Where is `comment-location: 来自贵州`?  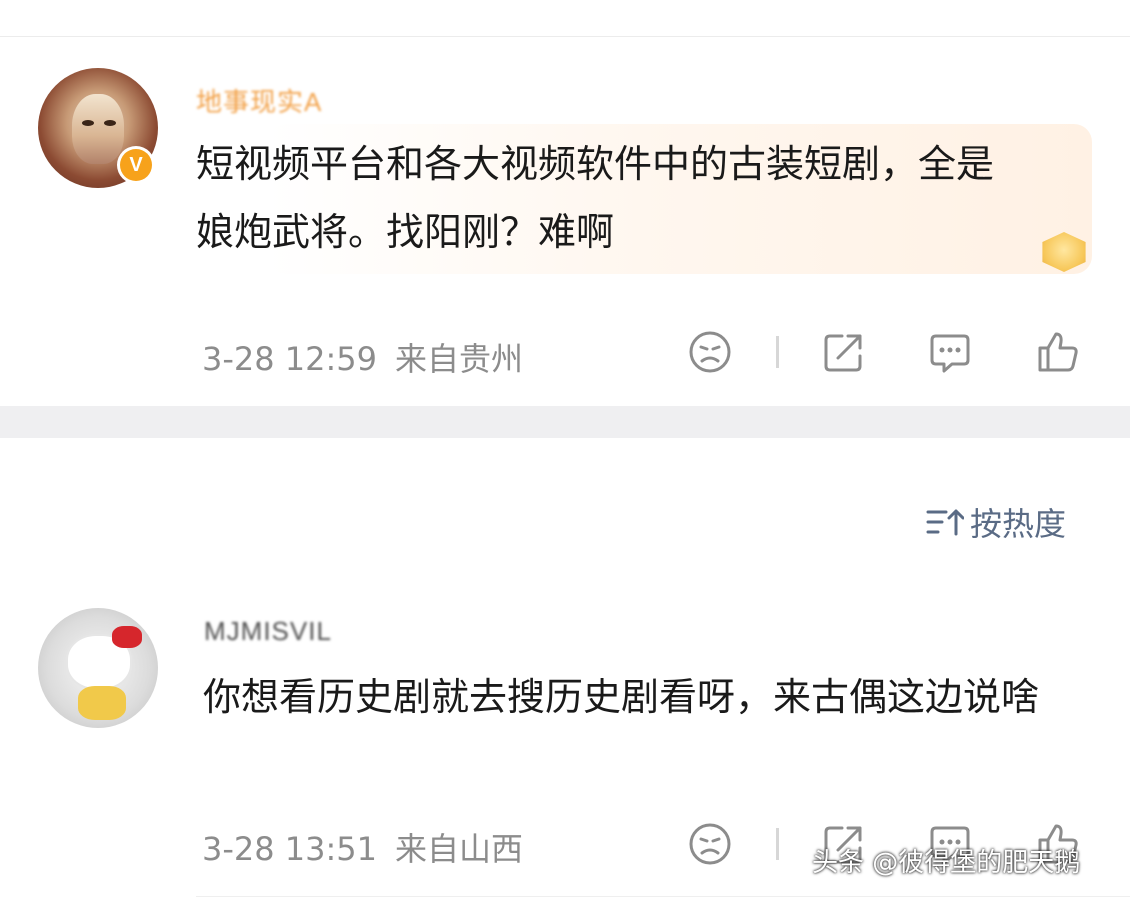
comment-location: 来自贵州 is located at coordinates (459, 359).